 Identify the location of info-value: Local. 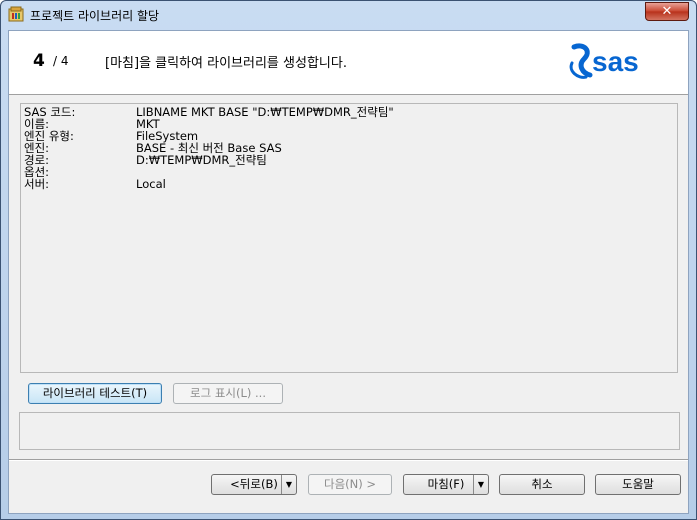
(151, 184).